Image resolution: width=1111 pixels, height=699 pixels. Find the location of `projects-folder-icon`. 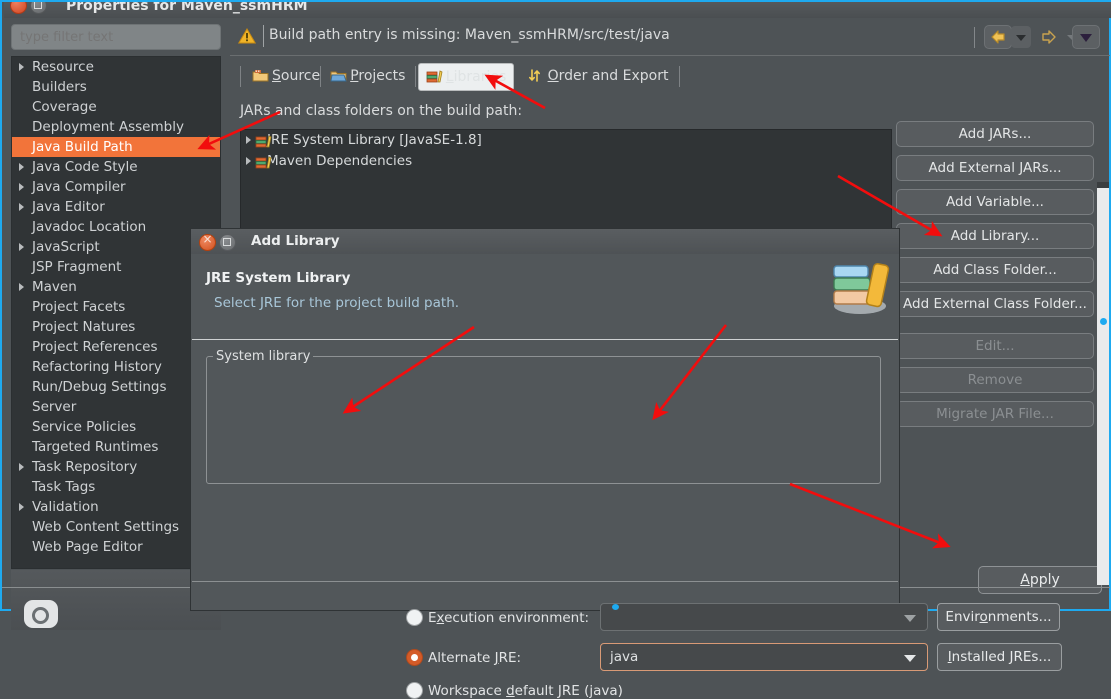

projects-folder-icon is located at coordinates (338, 73).